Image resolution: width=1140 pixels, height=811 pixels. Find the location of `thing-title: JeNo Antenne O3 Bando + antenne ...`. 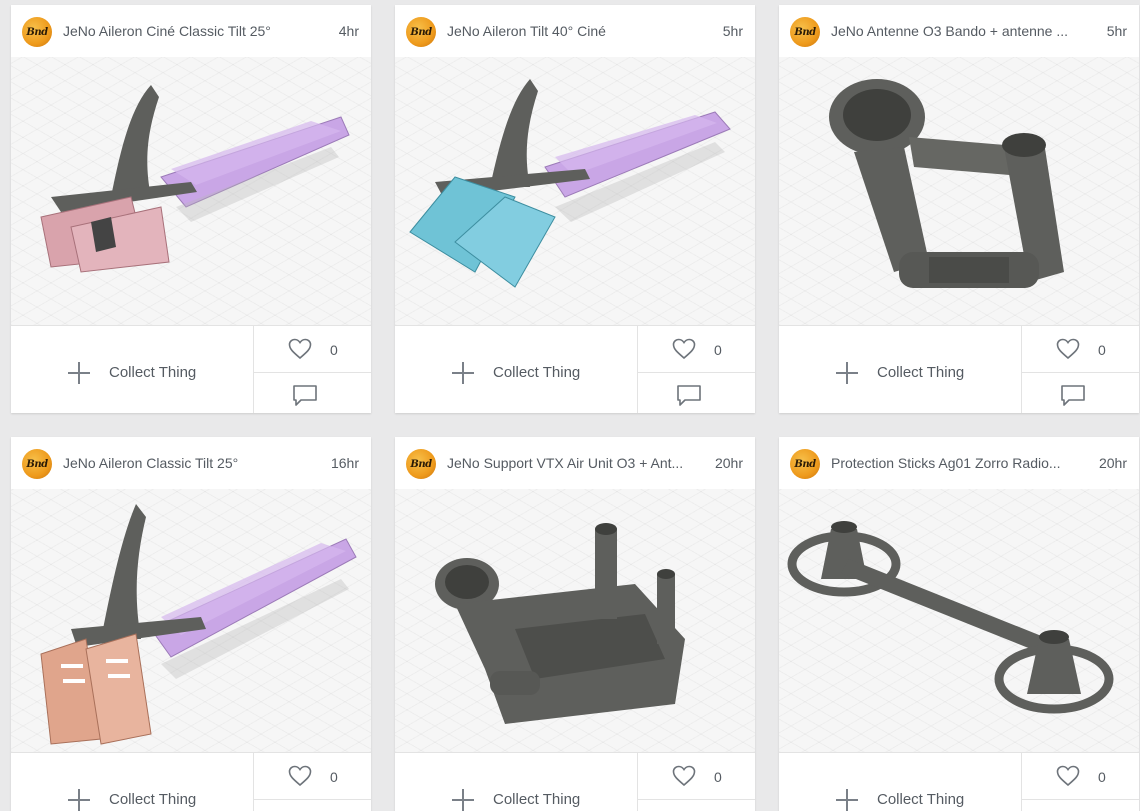

thing-title: JeNo Antenne O3 Bando + antenne ... is located at coordinates (956, 31).